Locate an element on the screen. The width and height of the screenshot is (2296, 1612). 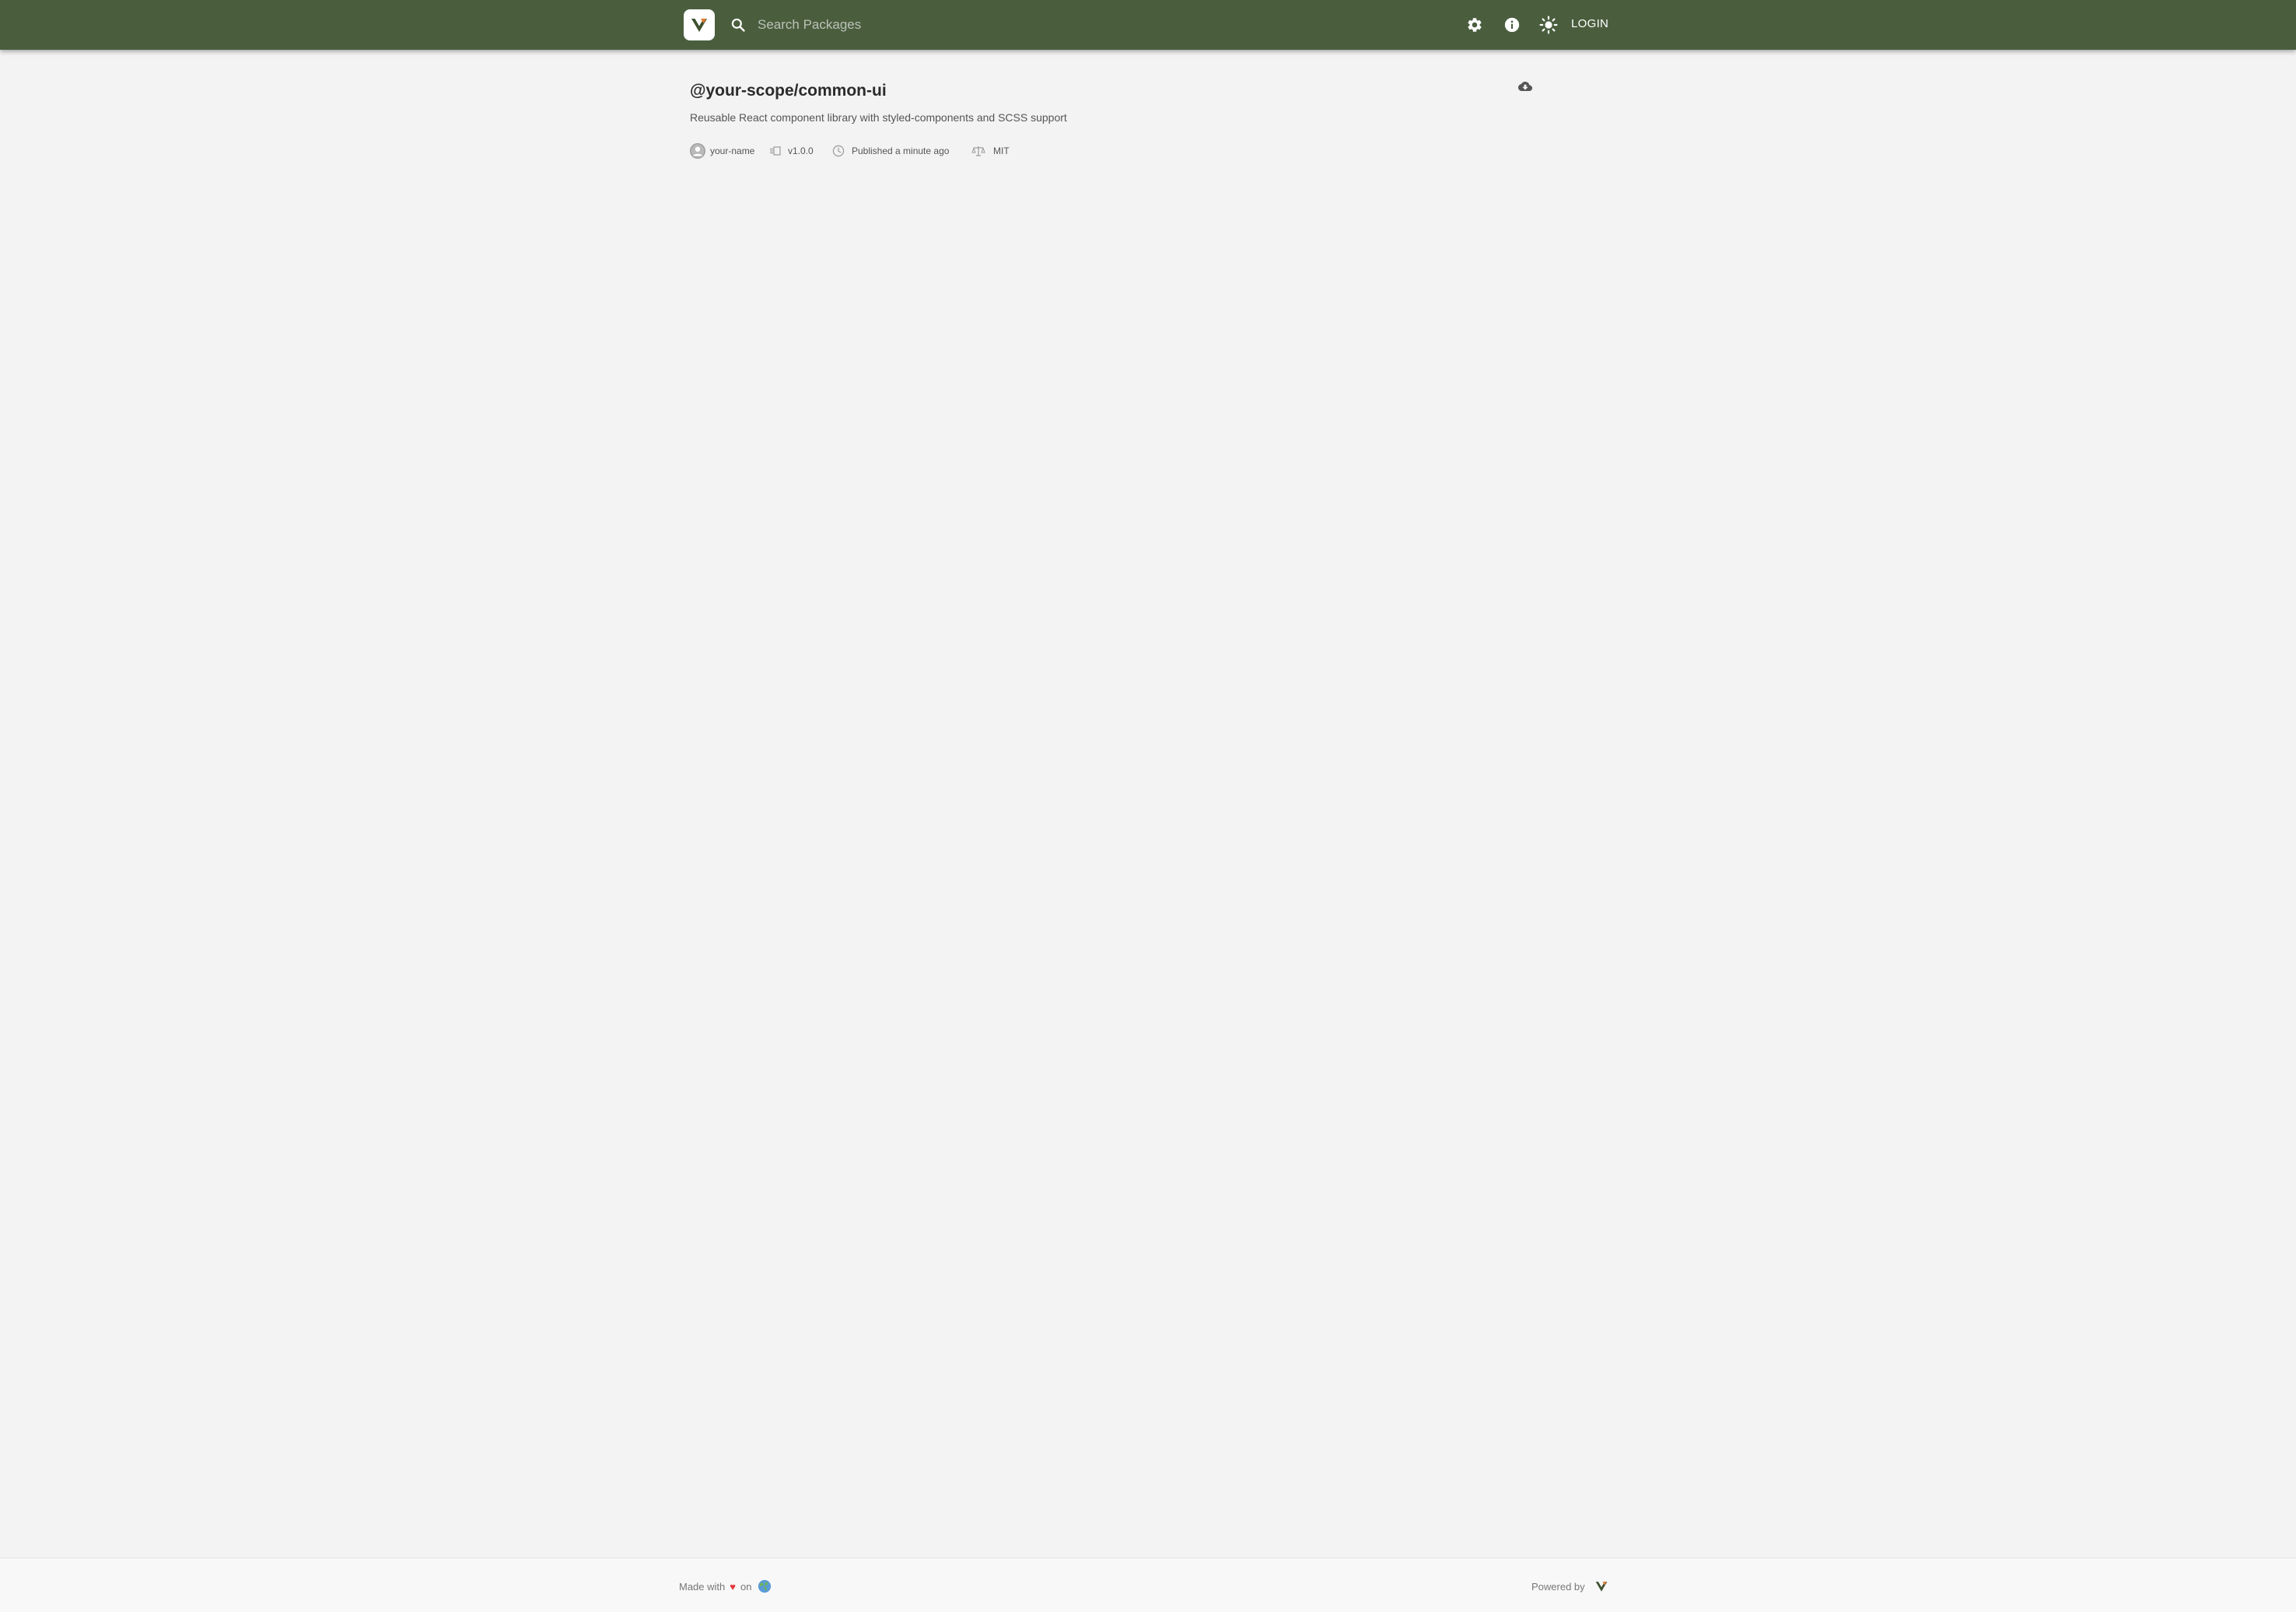
sun-icon is located at coordinates (1549, 25).